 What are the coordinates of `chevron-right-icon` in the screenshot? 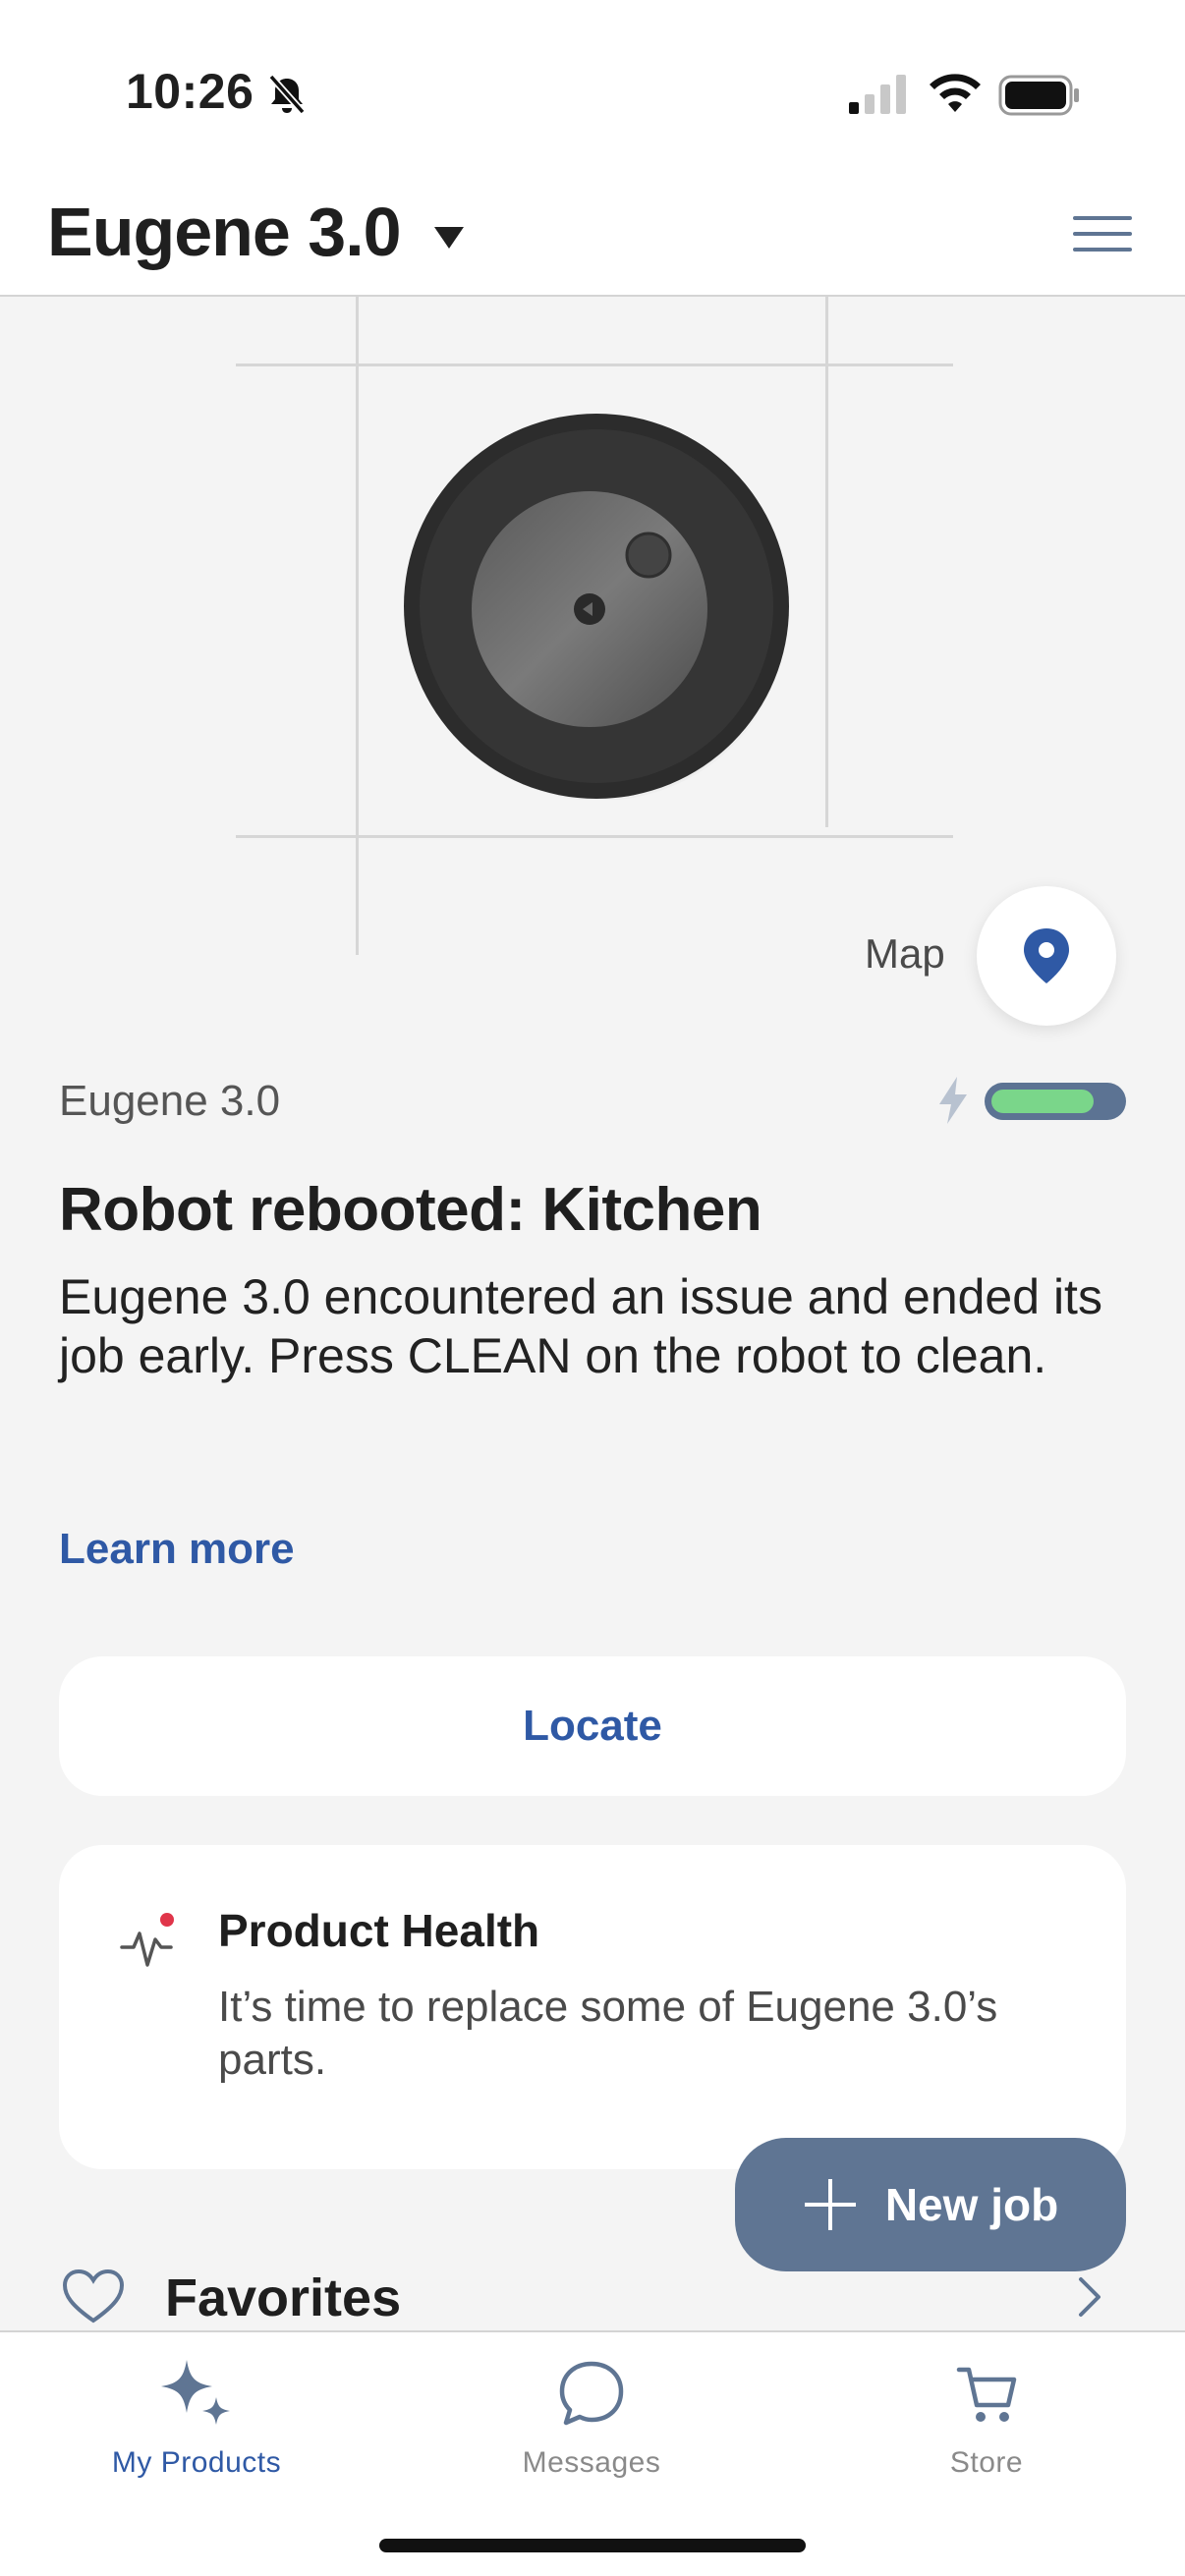 It's located at (1089, 2297).